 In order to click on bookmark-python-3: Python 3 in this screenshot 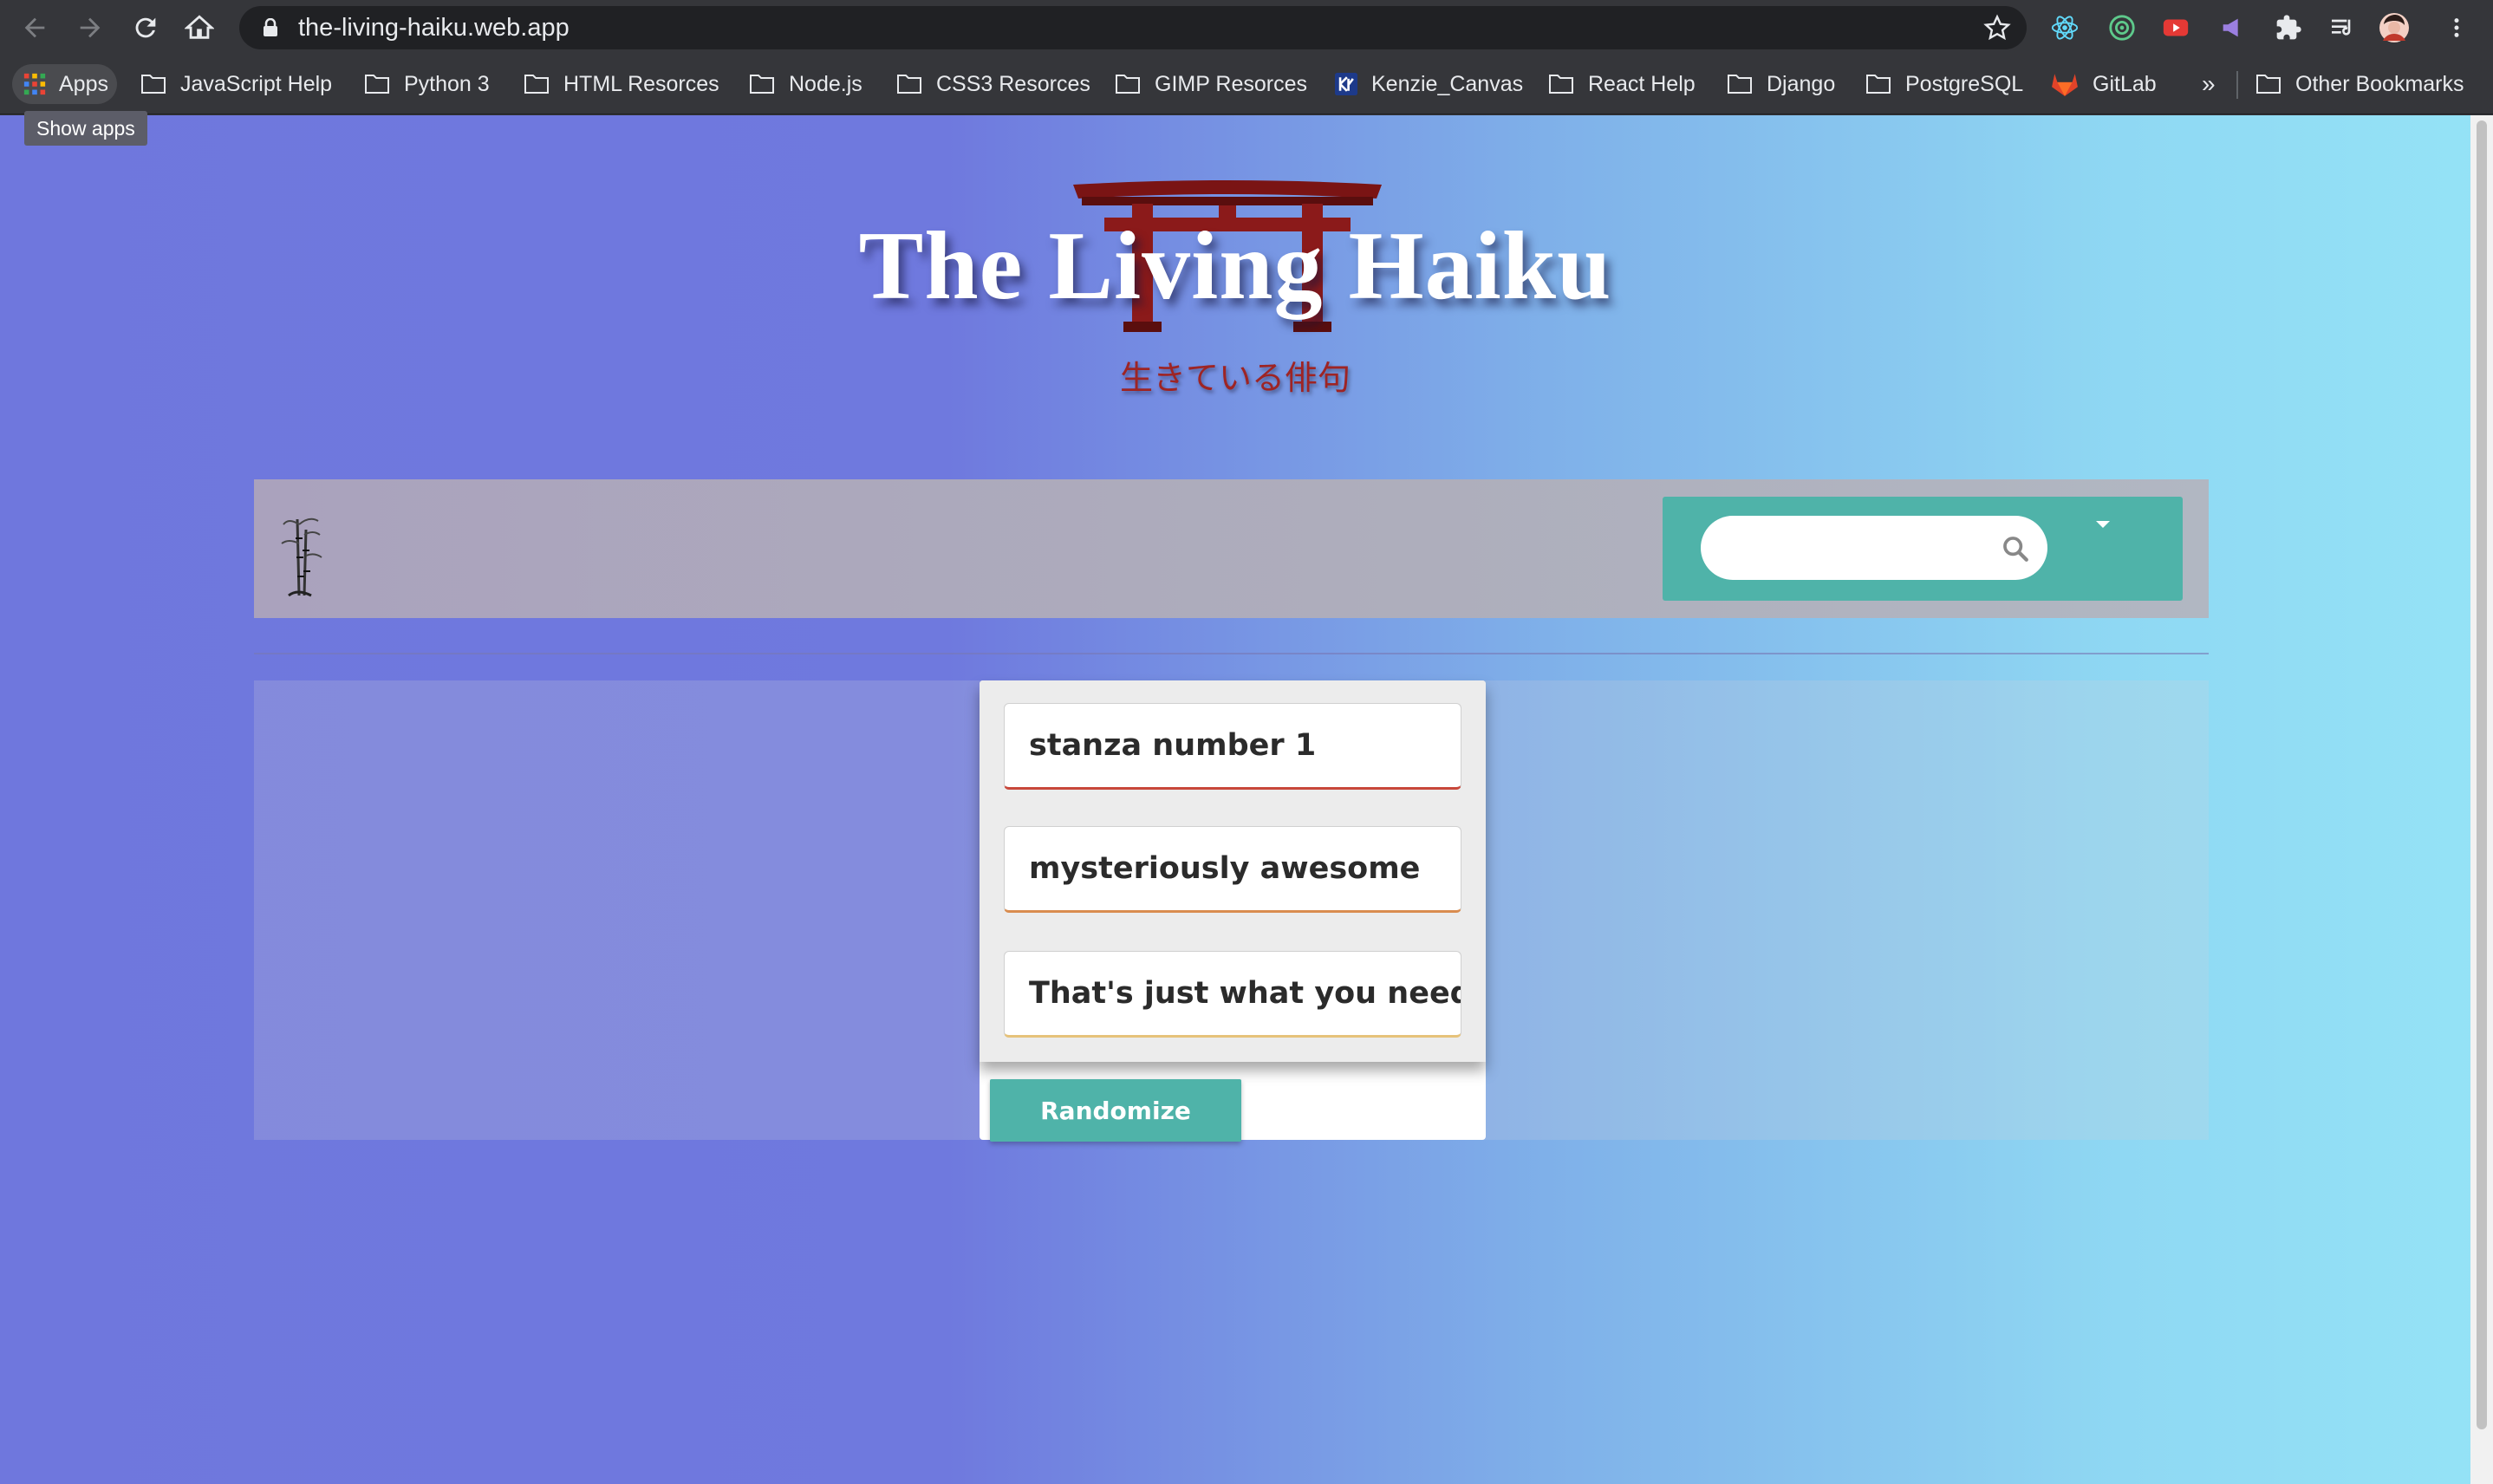, I will do `click(427, 84)`.